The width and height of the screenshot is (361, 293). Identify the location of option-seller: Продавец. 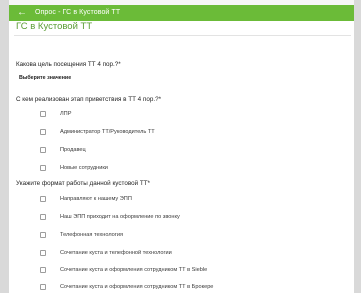
(63, 150).